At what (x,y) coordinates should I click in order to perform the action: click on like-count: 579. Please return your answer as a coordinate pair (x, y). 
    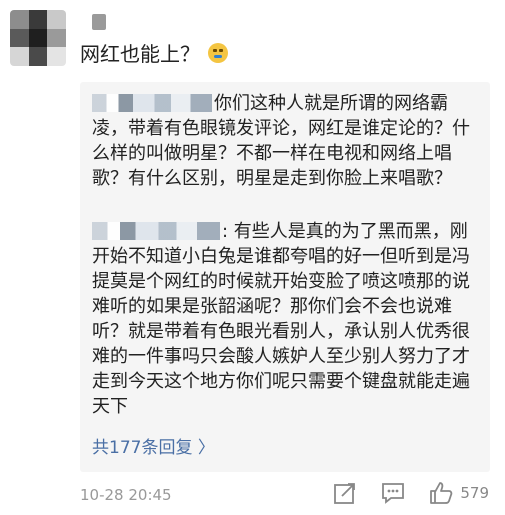
    Looking at the image, I should click on (474, 493).